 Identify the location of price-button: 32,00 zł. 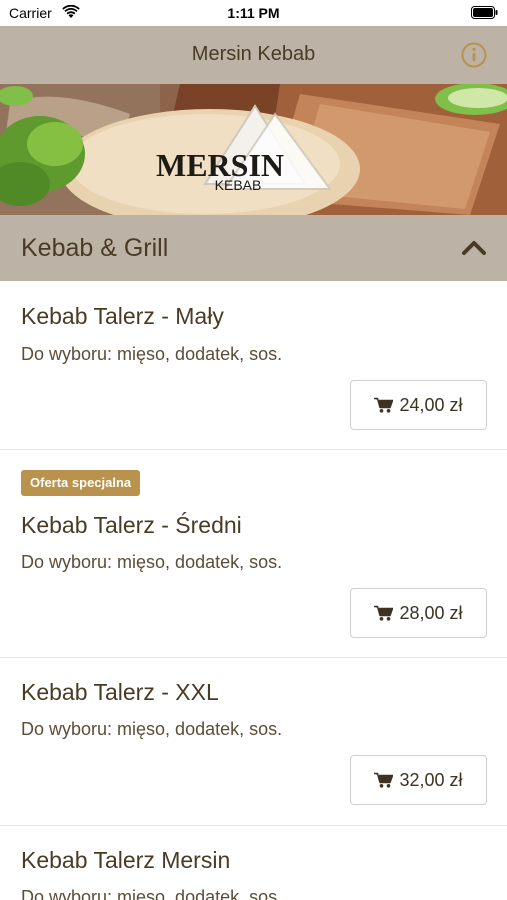
(418, 780).